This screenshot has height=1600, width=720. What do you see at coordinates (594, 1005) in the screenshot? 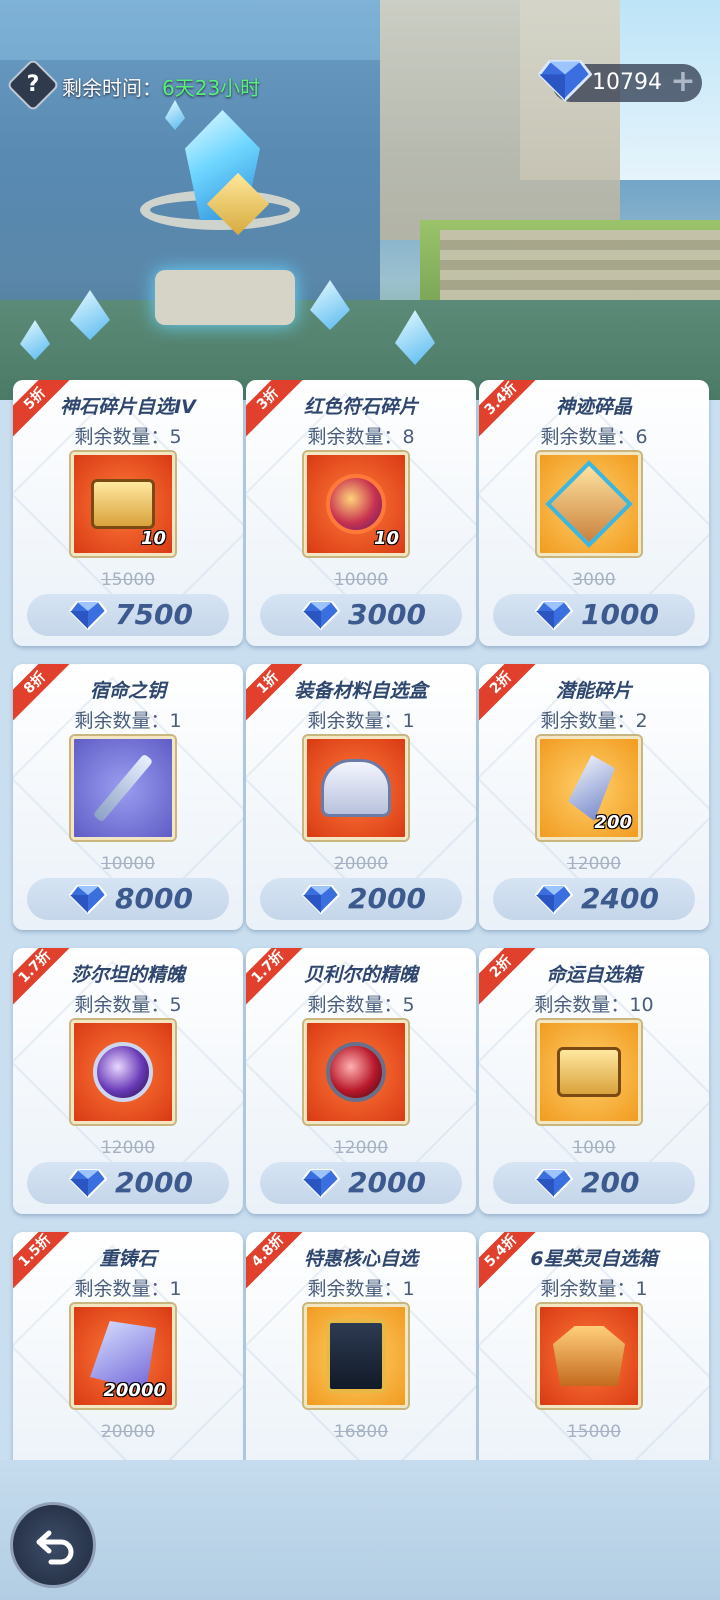
I see `item-stock: 剩余数量：10` at bounding box center [594, 1005].